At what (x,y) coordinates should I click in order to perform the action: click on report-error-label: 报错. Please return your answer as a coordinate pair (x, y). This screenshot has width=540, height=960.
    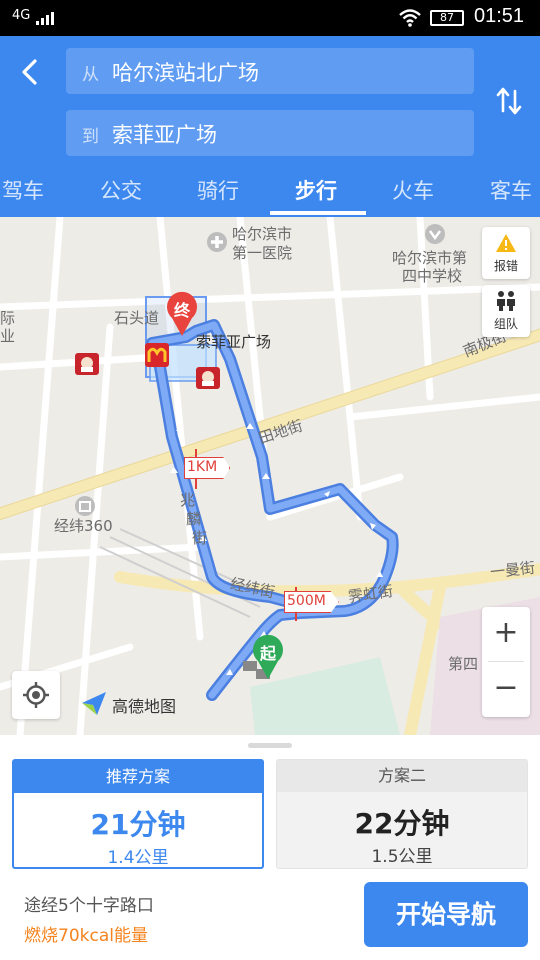
    Looking at the image, I should click on (505, 266).